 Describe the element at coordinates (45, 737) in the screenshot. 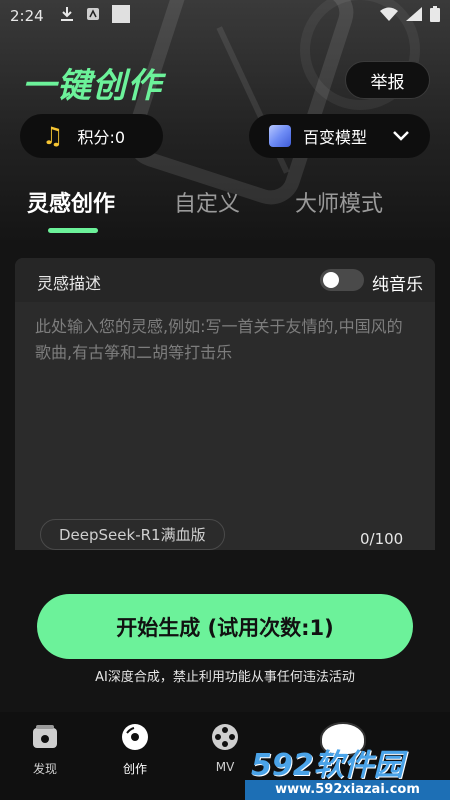

I see `discover-icon` at that location.